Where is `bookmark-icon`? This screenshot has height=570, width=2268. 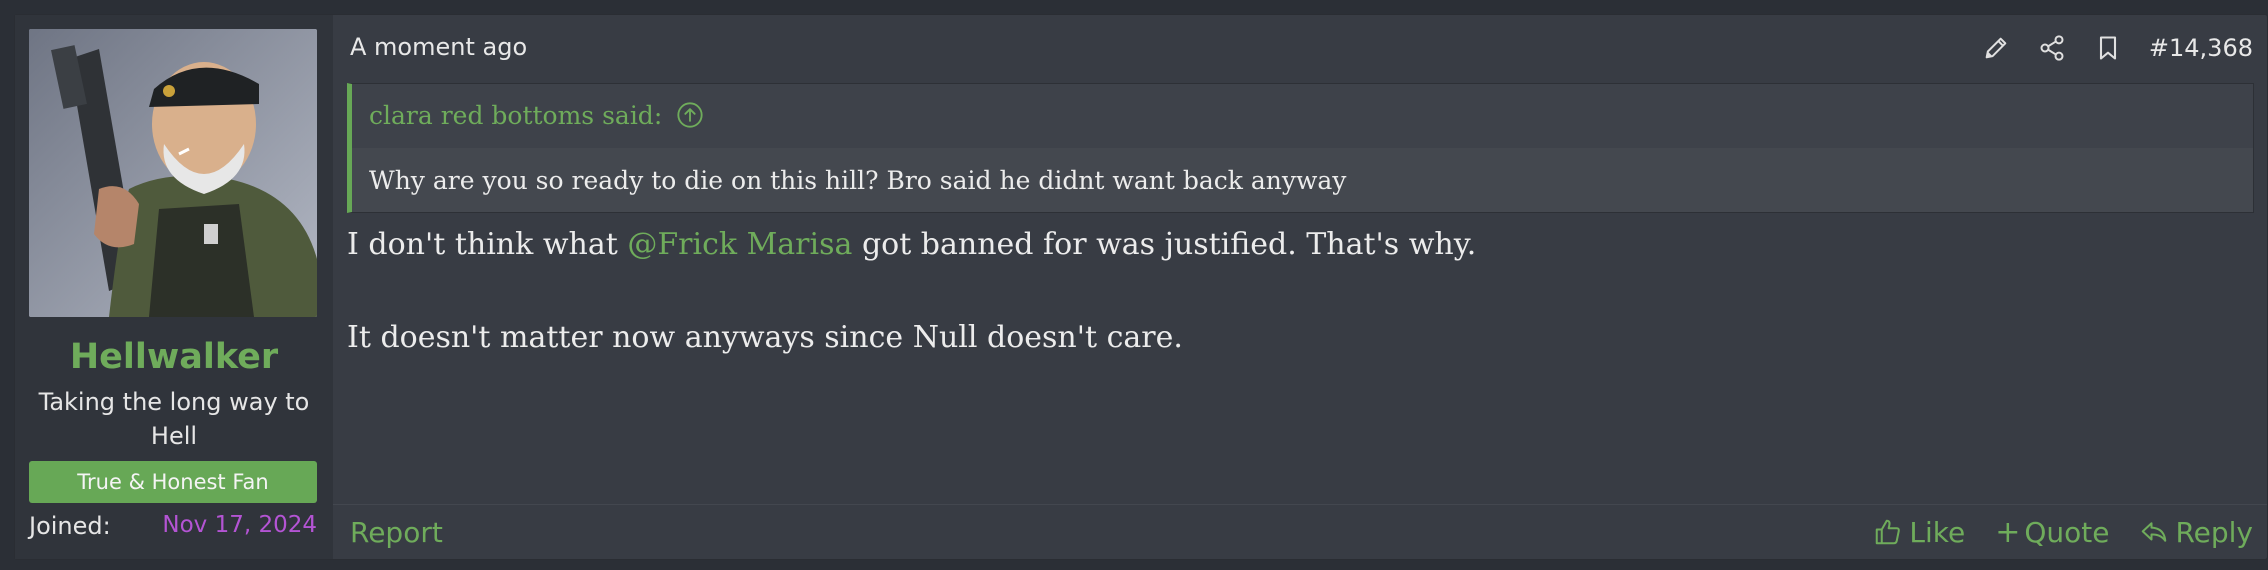 bookmark-icon is located at coordinates (2107, 48).